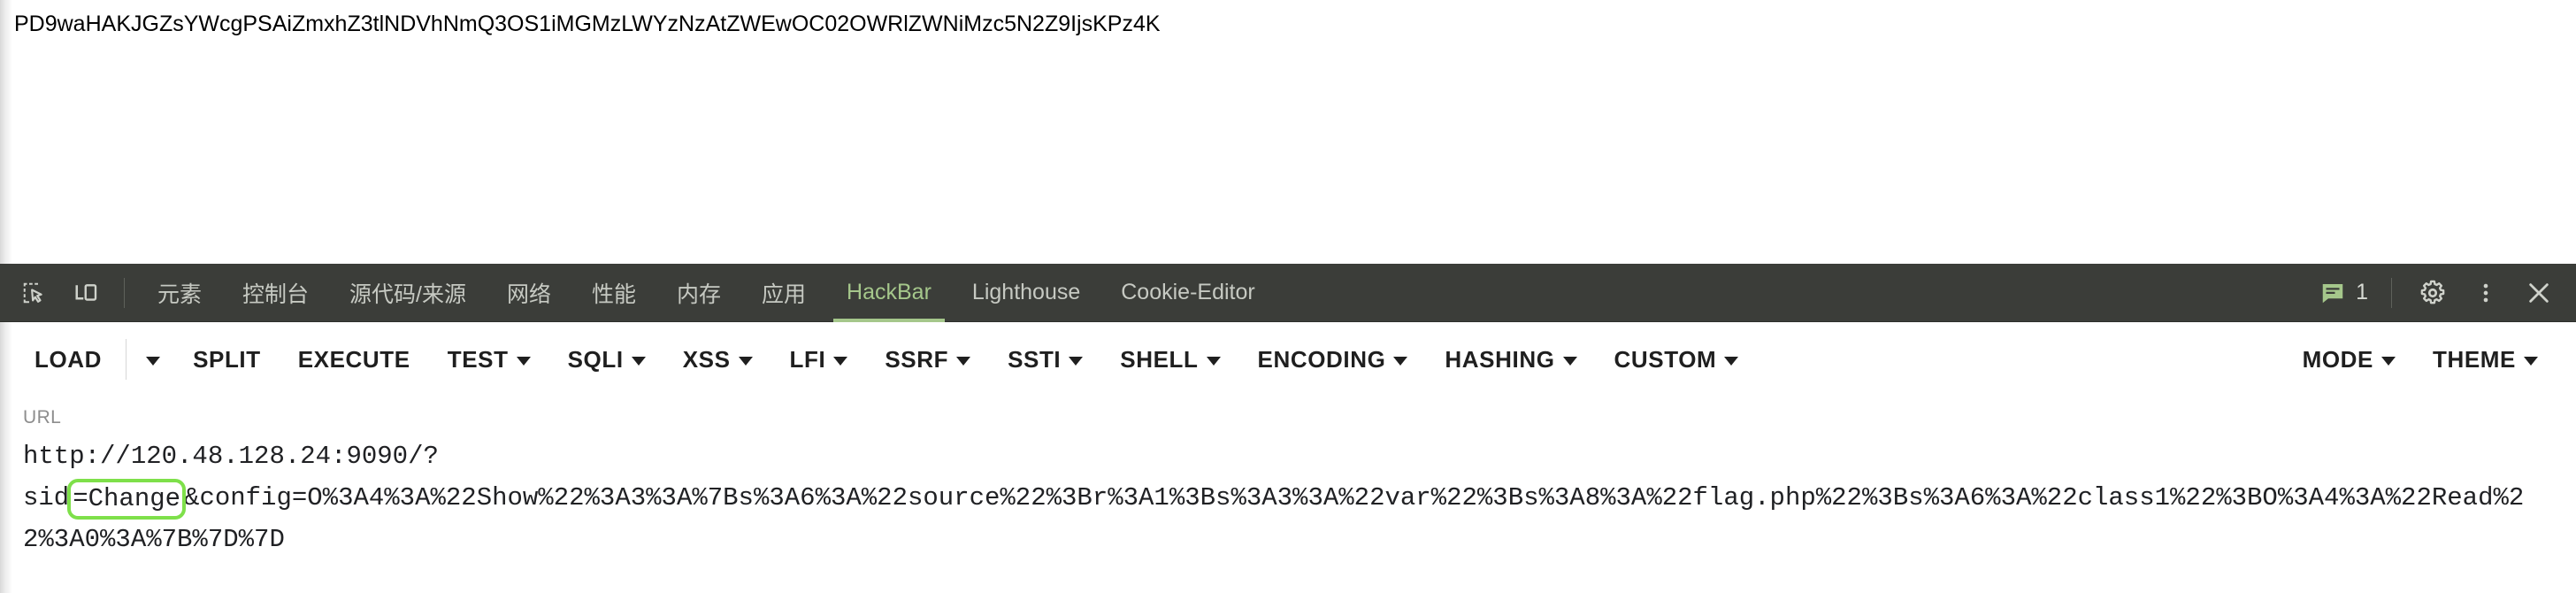  I want to click on tab-elements: 元素, so click(179, 293).